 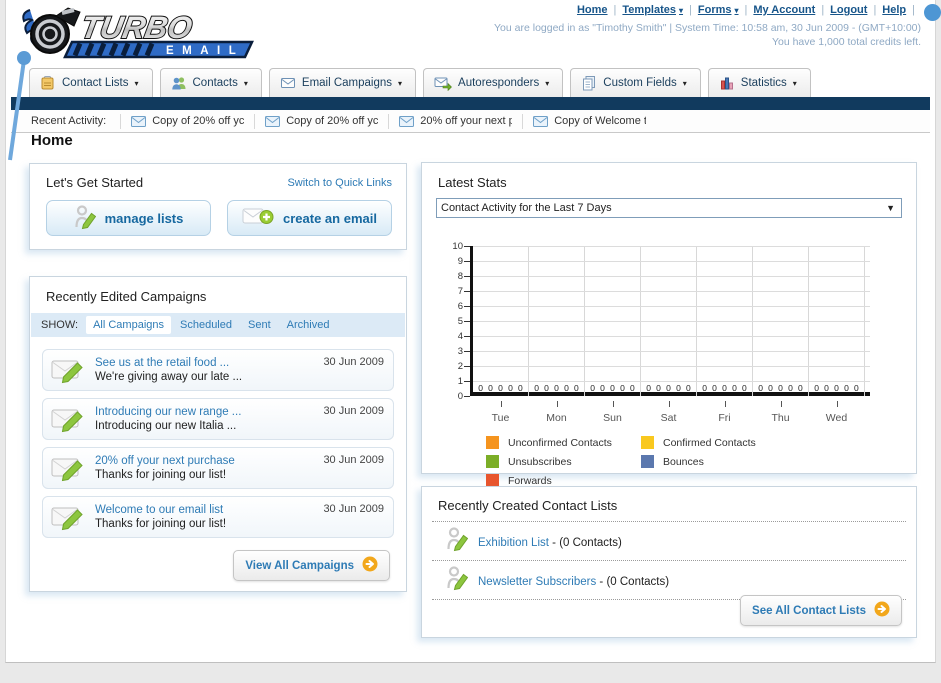 I want to click on header-link-wrap: Logout |, so click(x=856, y=10).